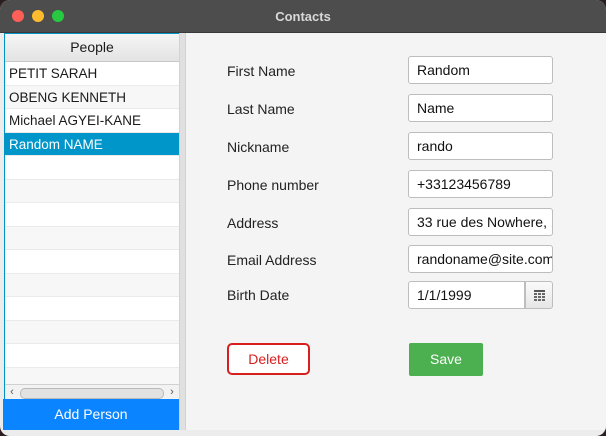 This screenshot has height=436, width=606. I want to click on save-button: Save, so click(446, 359).